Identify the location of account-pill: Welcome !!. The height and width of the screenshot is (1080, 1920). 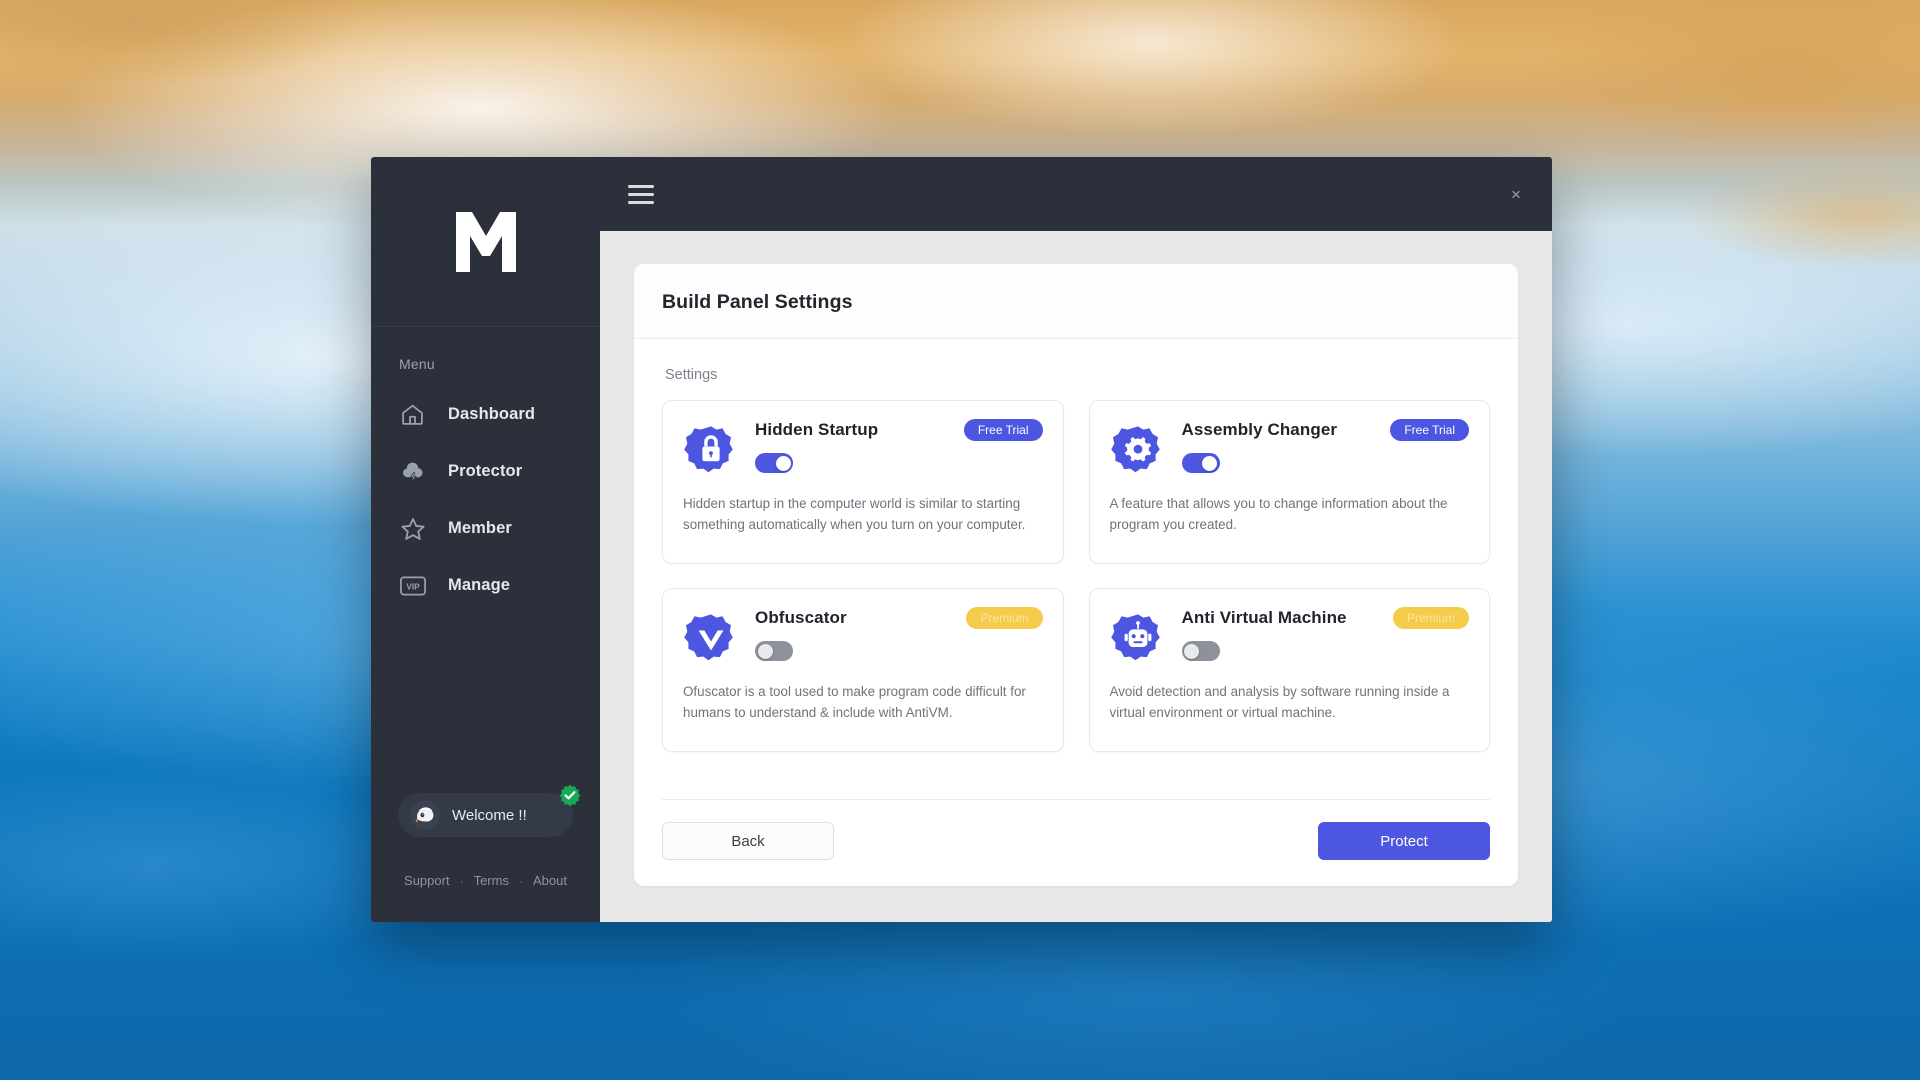
(489, 810).